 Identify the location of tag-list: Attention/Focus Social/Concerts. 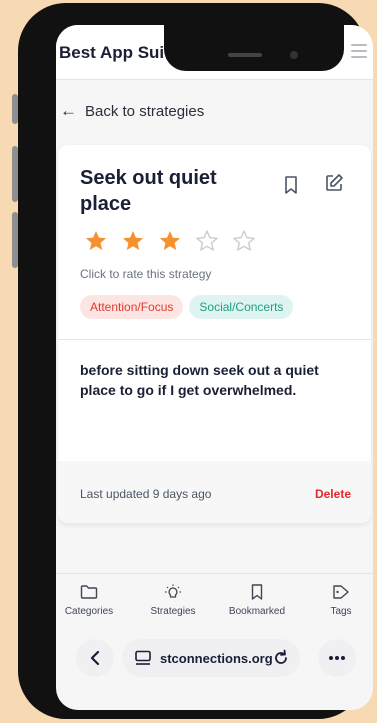
(189, 307).